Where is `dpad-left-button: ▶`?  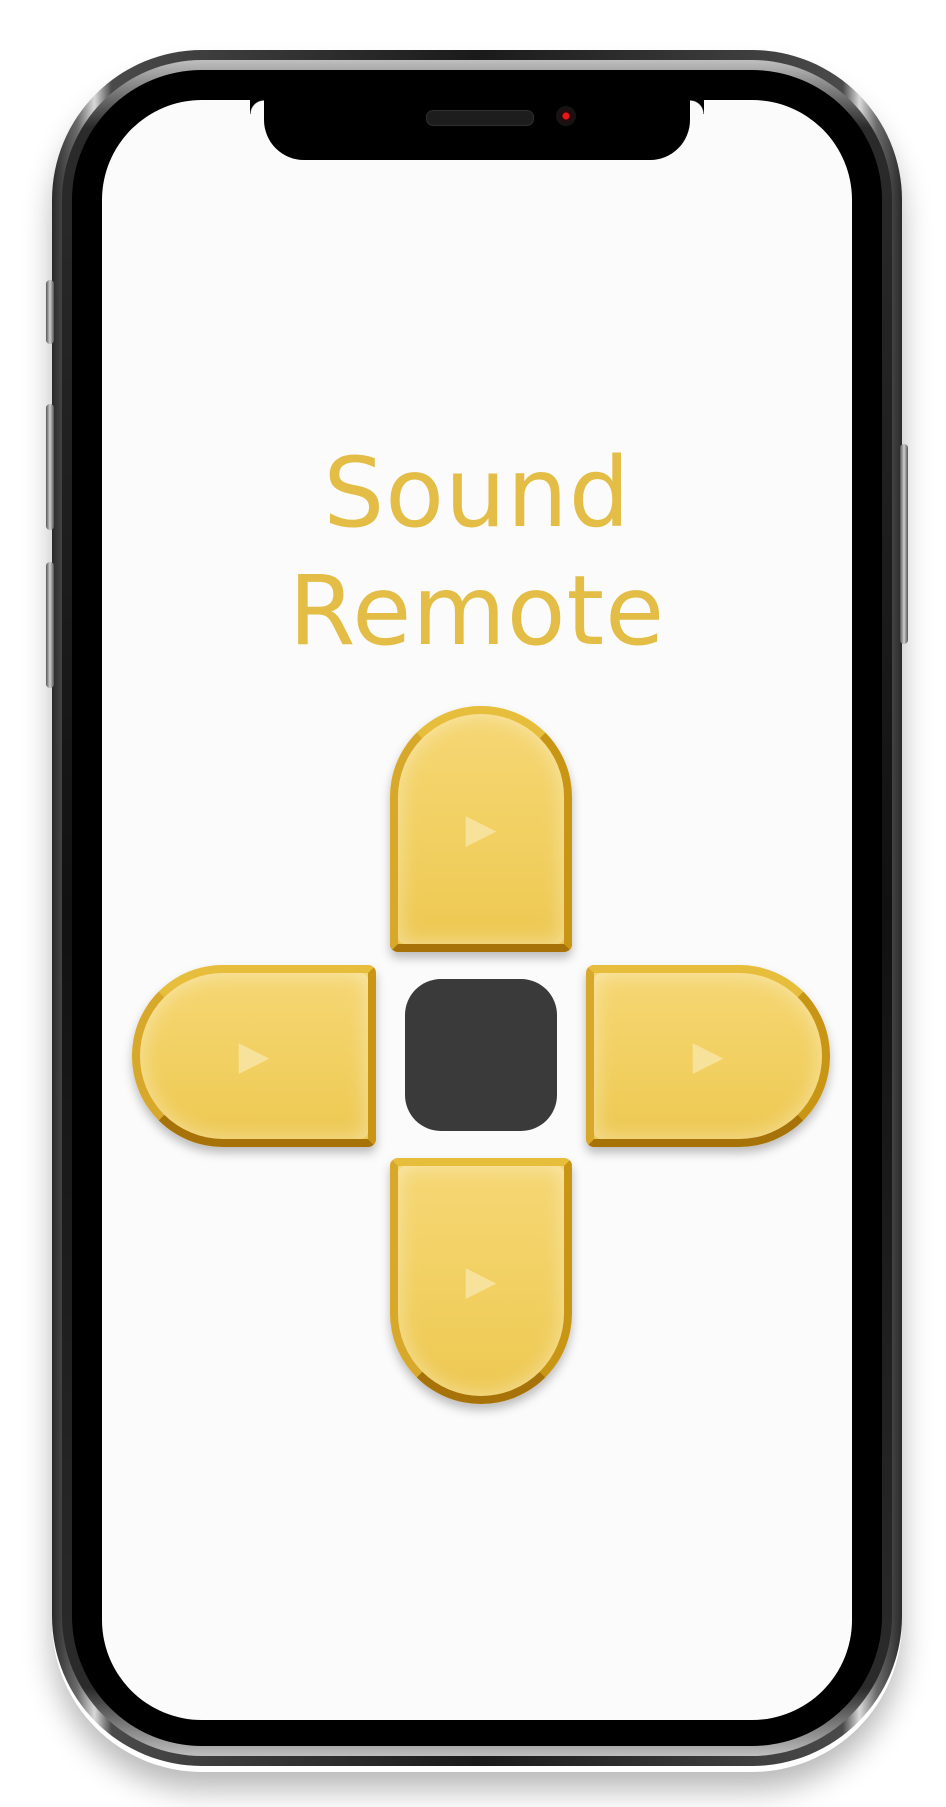 dpad-left-button: ▶ is located at coordinates (254, 1056).